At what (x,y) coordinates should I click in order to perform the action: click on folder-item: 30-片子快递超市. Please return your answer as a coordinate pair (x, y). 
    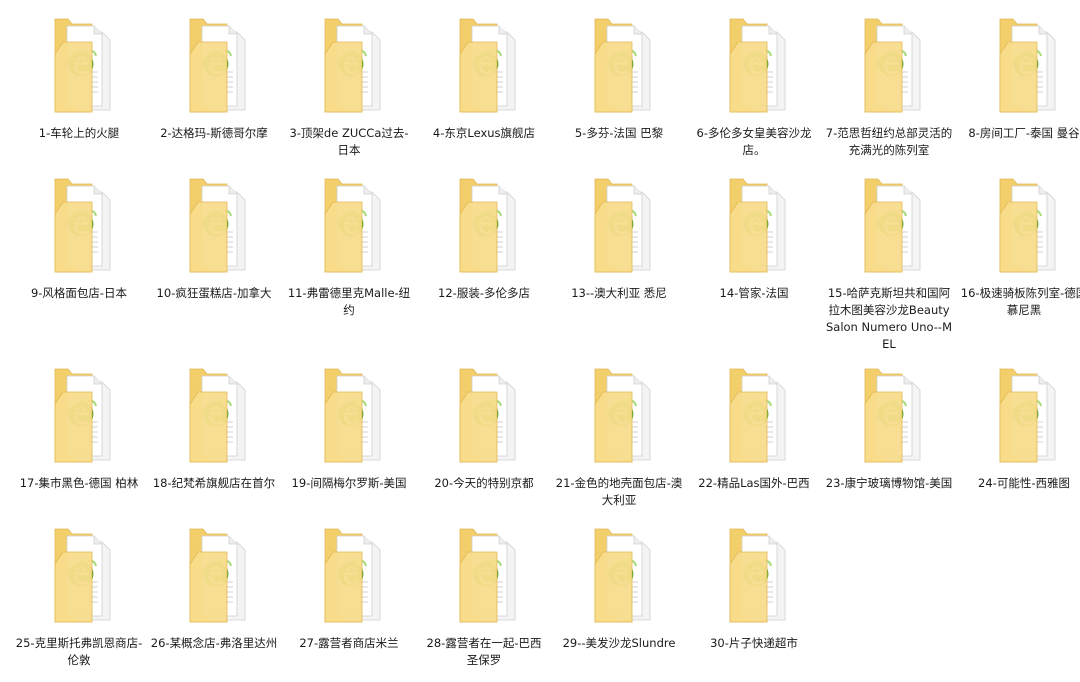
    Looking at the image, I should click on (754, 587).